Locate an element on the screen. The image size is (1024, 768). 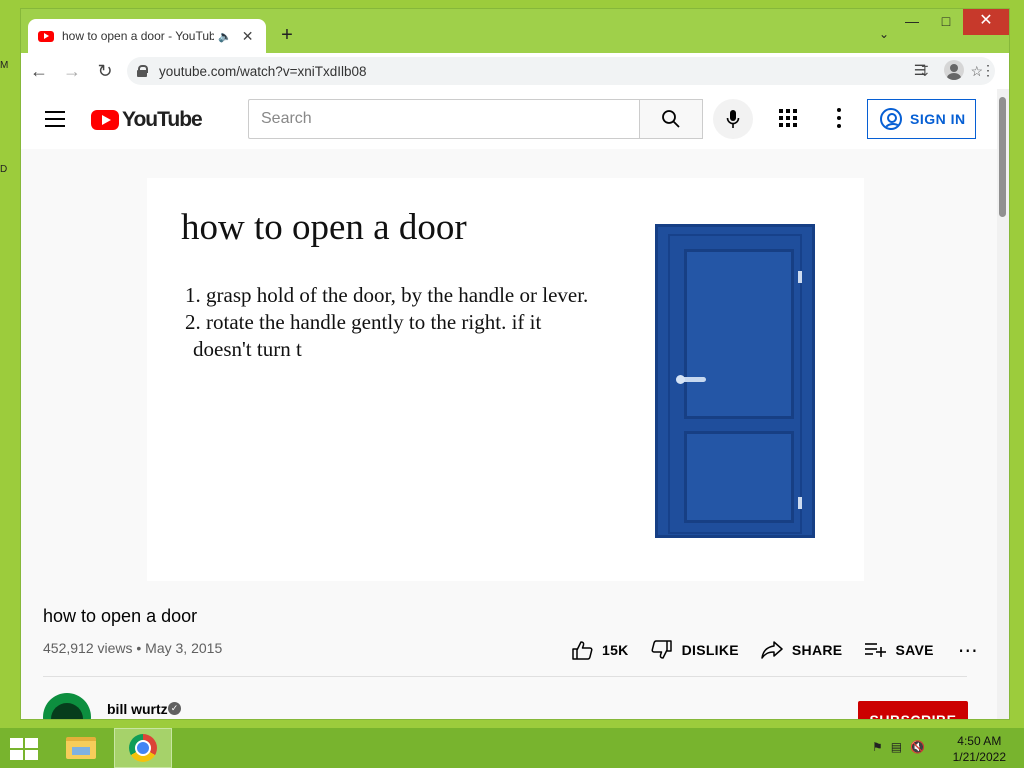
profile-avatar-icon is located at coordinates (954, 70).